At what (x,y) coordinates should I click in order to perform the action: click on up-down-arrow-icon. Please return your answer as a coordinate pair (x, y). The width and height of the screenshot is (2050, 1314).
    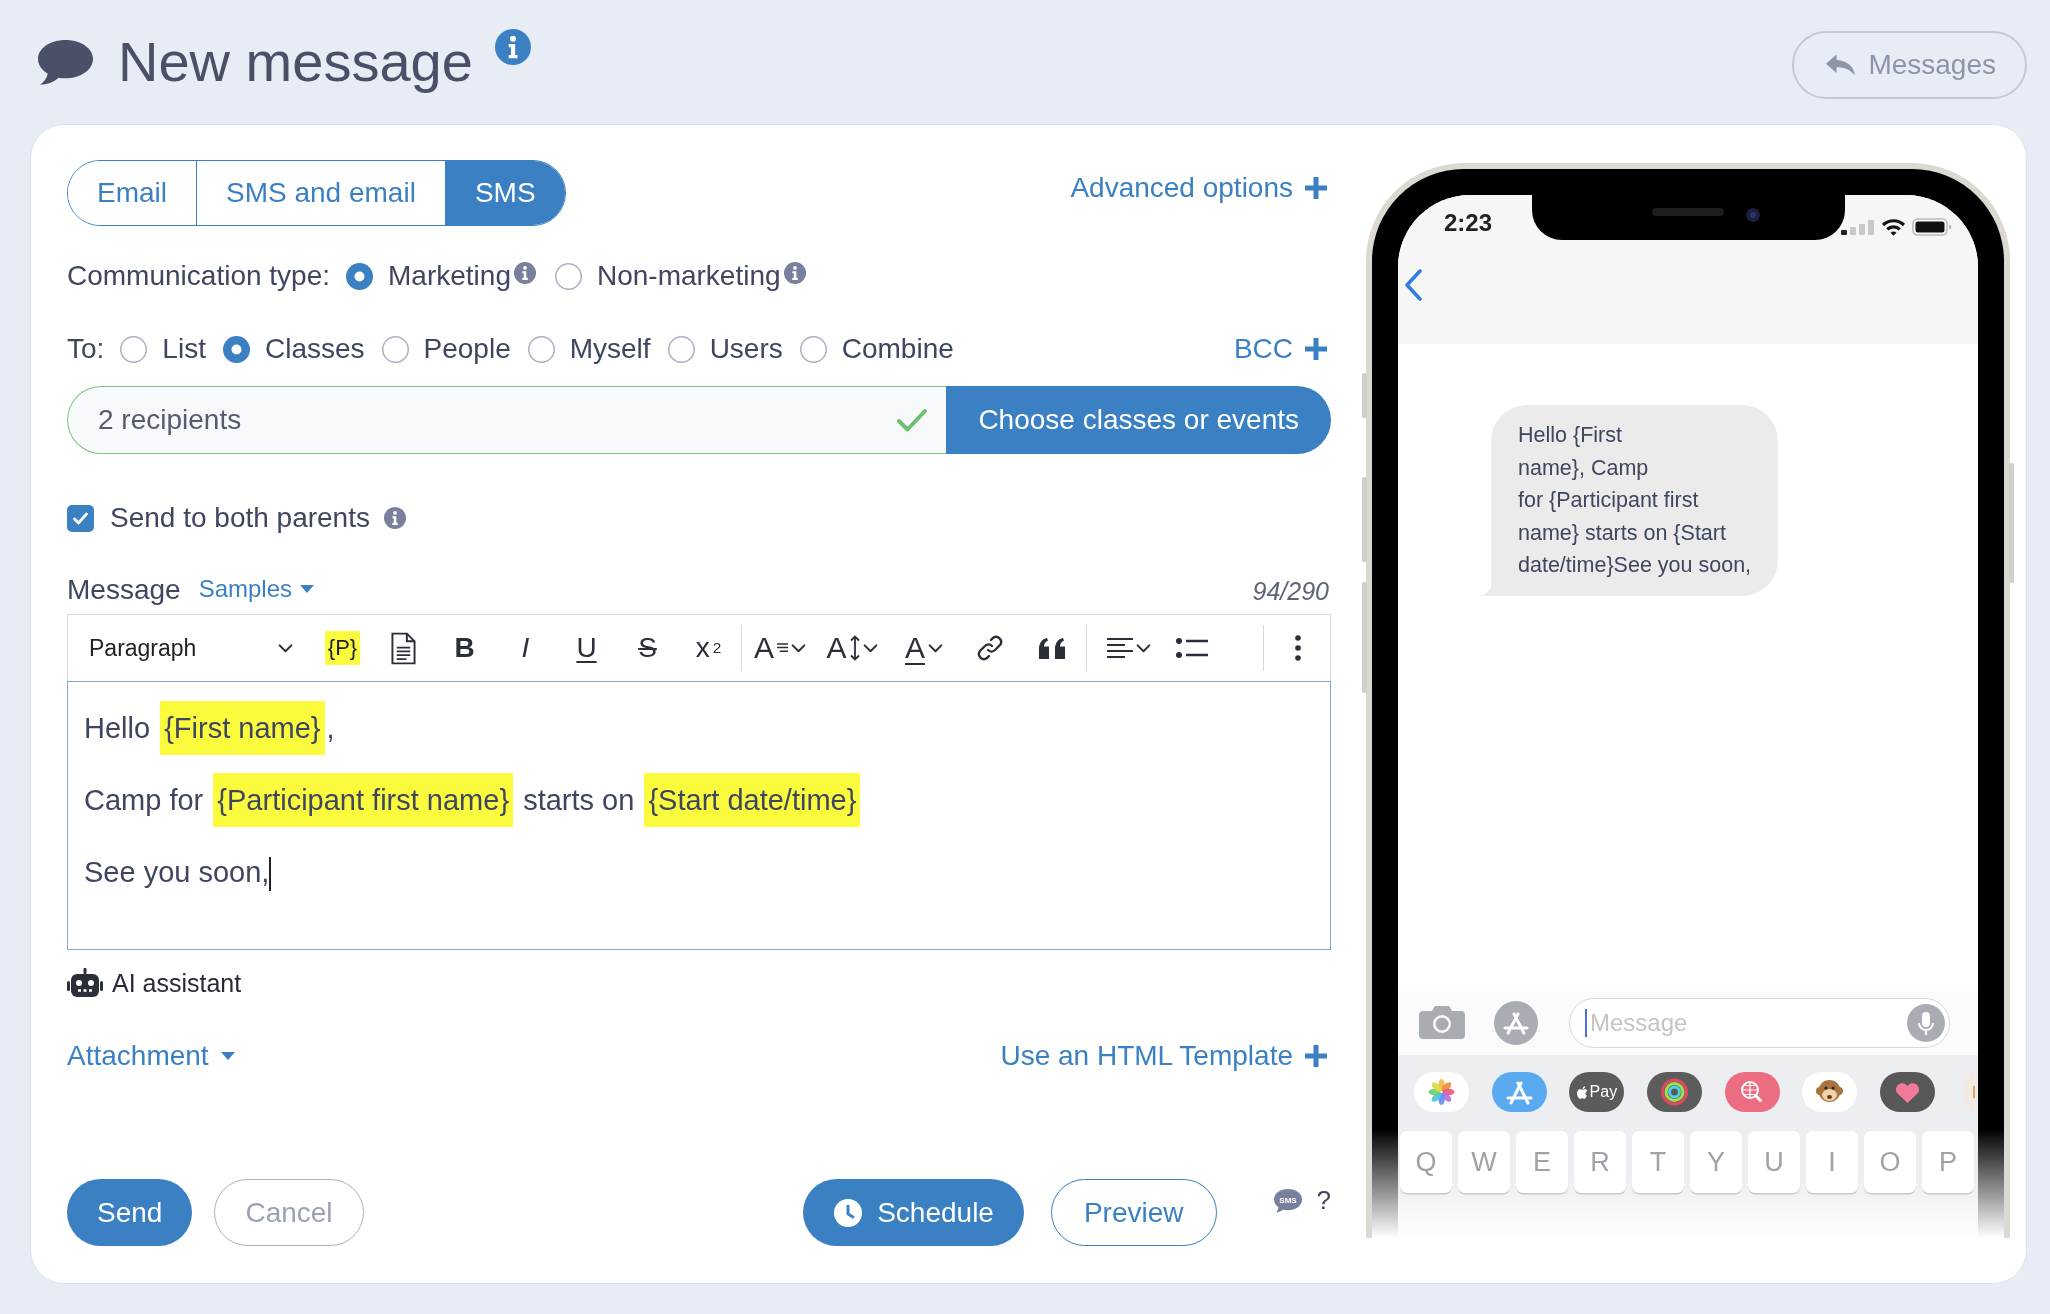
    Looking at the image, I should click on (854, 648).